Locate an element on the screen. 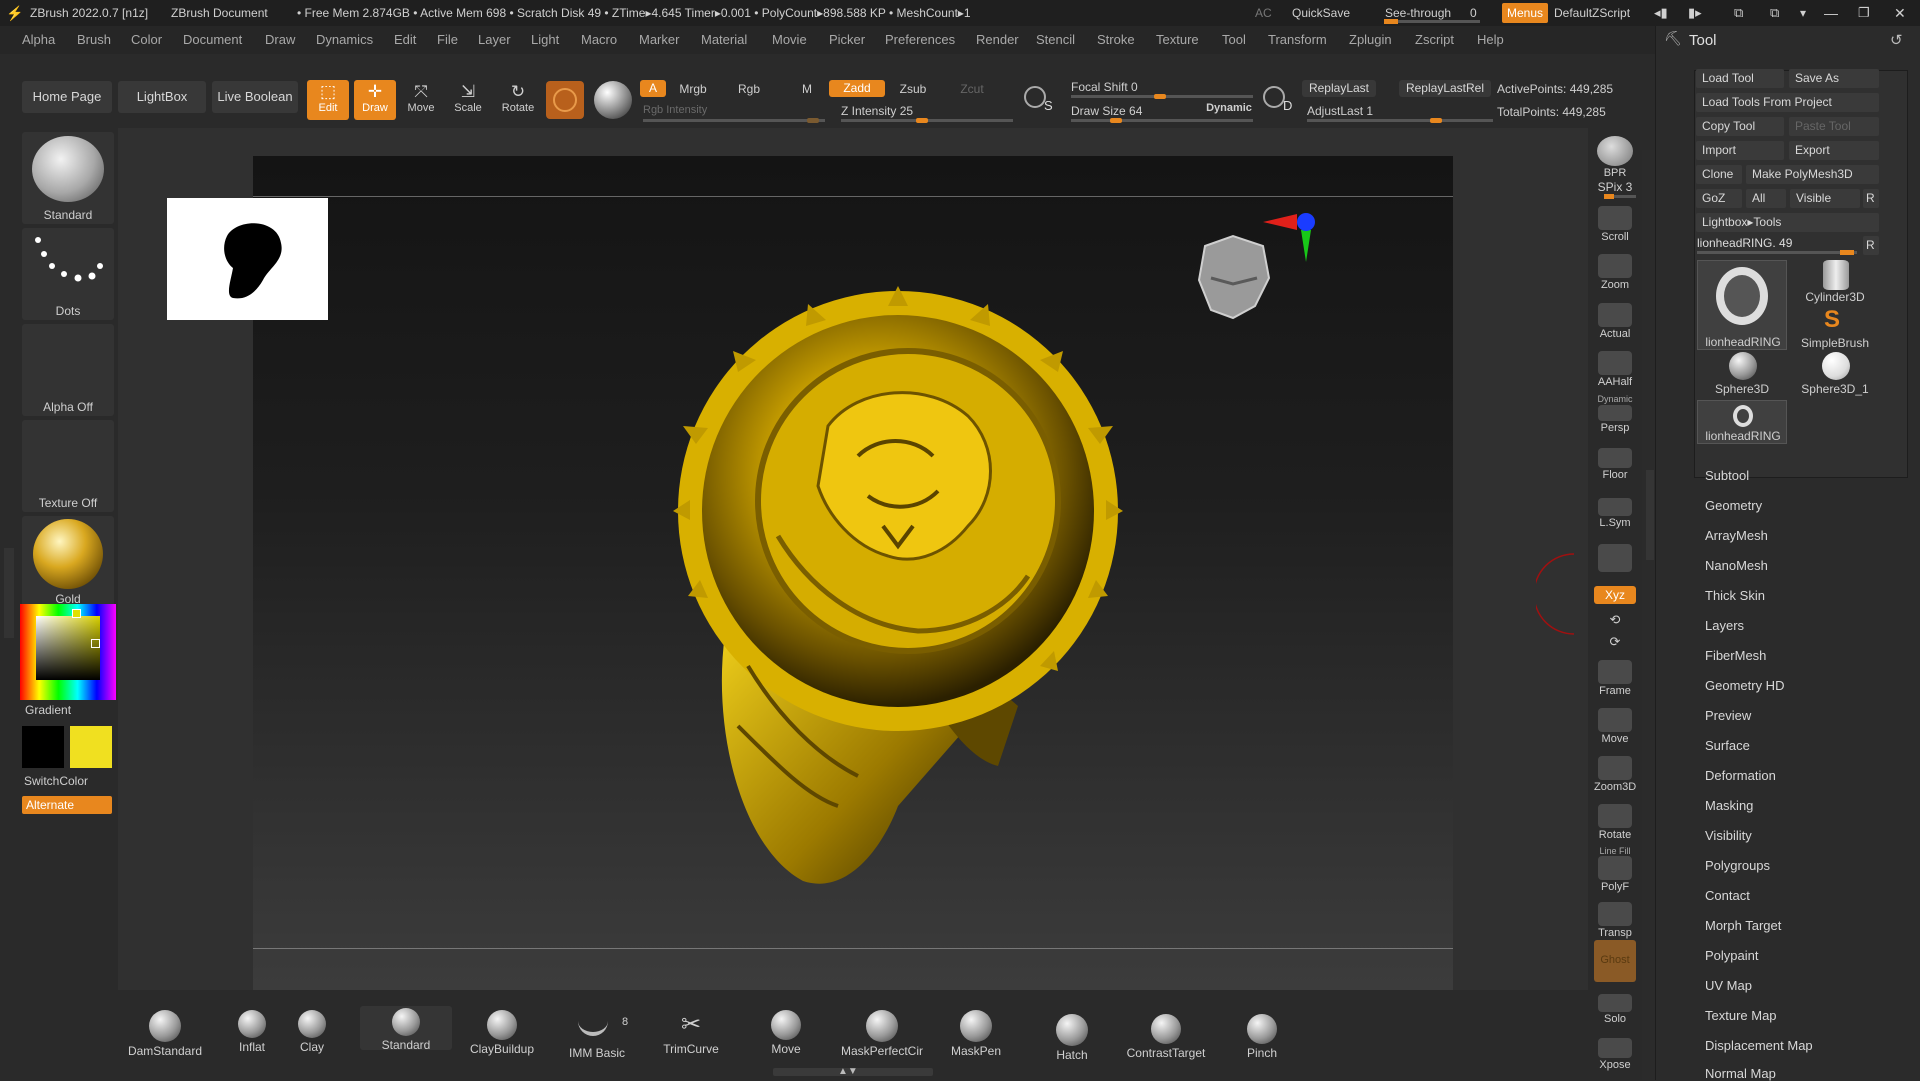 This screenshot has width=1920, height=1081. replaylastrel-button: ReplayLastRel is located at coordinates (1445, 88).